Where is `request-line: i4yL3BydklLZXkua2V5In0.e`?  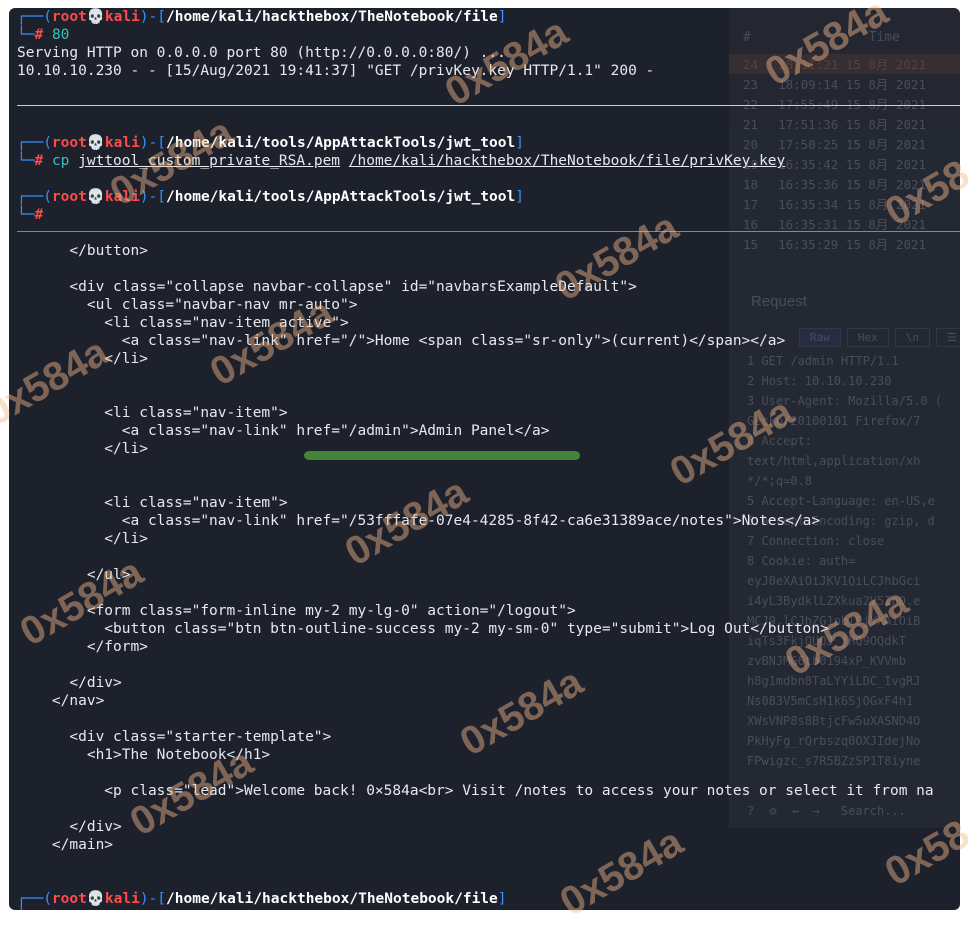 request-line: i4yL3BydklLZXkua2V5In0.e is located at coordinates (834, 601).